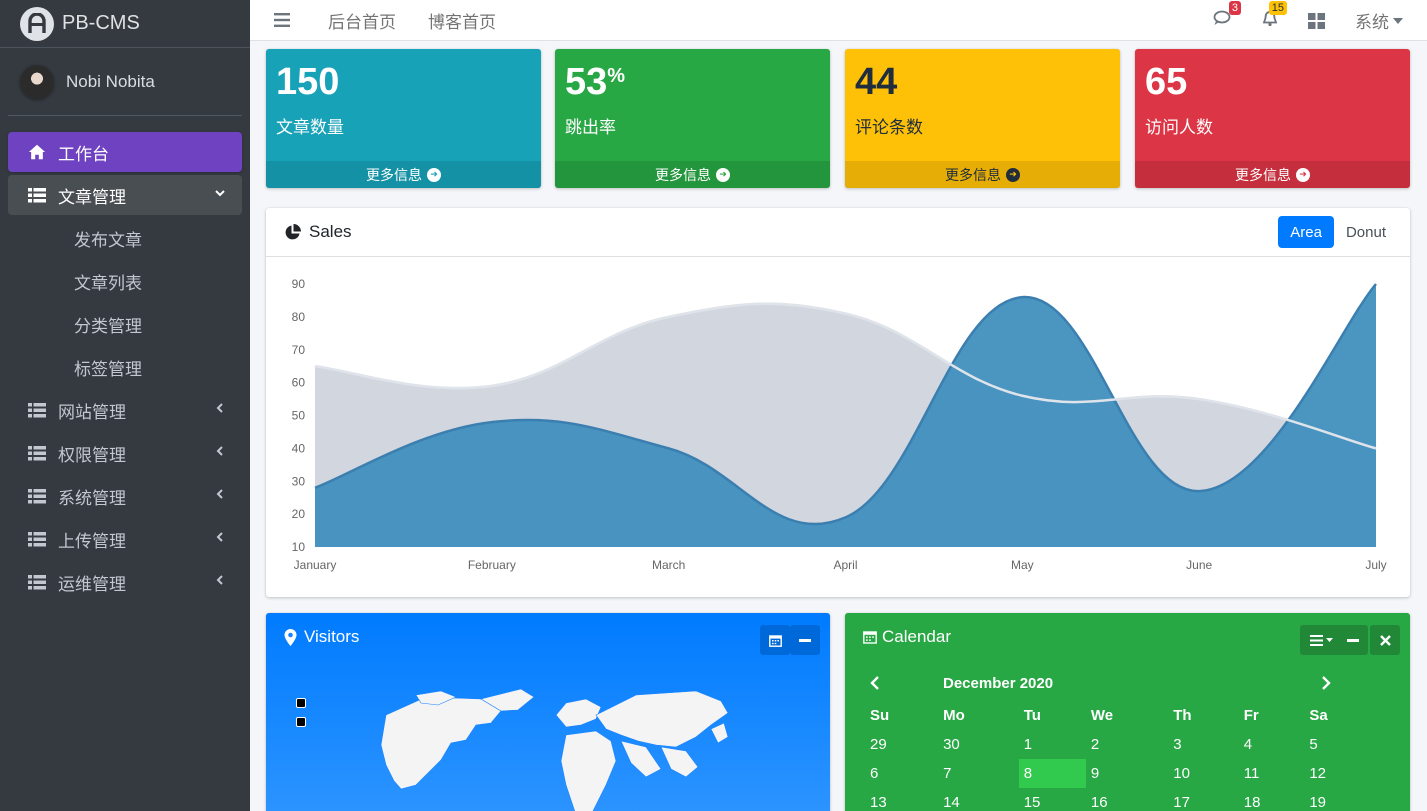 Image resolution: width=1427 pixels, height=811 pixels. I want to click on weekday-header: Tu, so click(1032, 715).